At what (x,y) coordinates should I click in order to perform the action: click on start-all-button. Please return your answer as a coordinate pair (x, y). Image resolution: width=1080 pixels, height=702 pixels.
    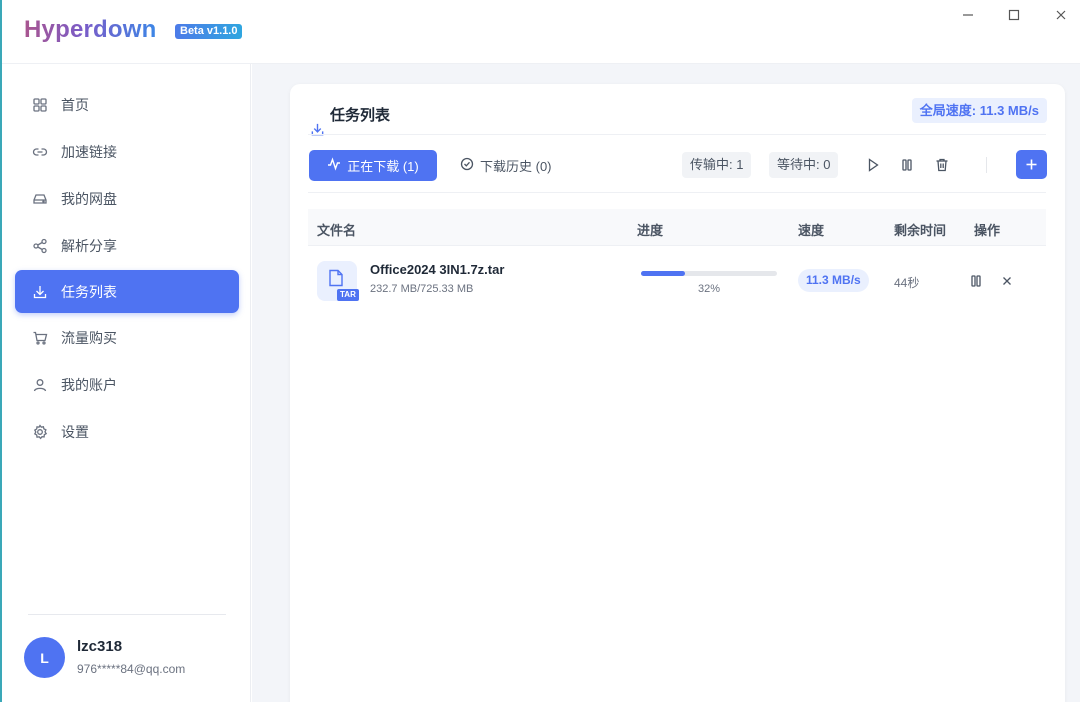
    Looking at the image, I should click on (873, 165).